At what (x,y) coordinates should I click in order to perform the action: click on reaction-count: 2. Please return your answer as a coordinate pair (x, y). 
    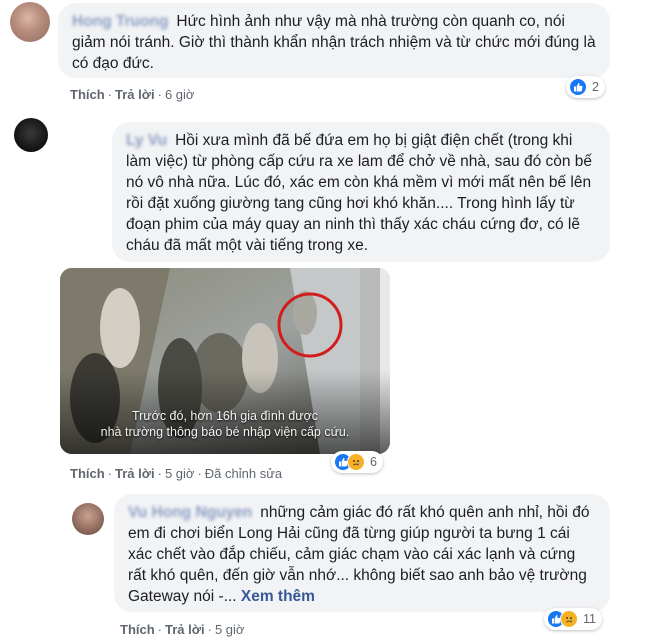
    Looking at the image, I should click on (595, 87).